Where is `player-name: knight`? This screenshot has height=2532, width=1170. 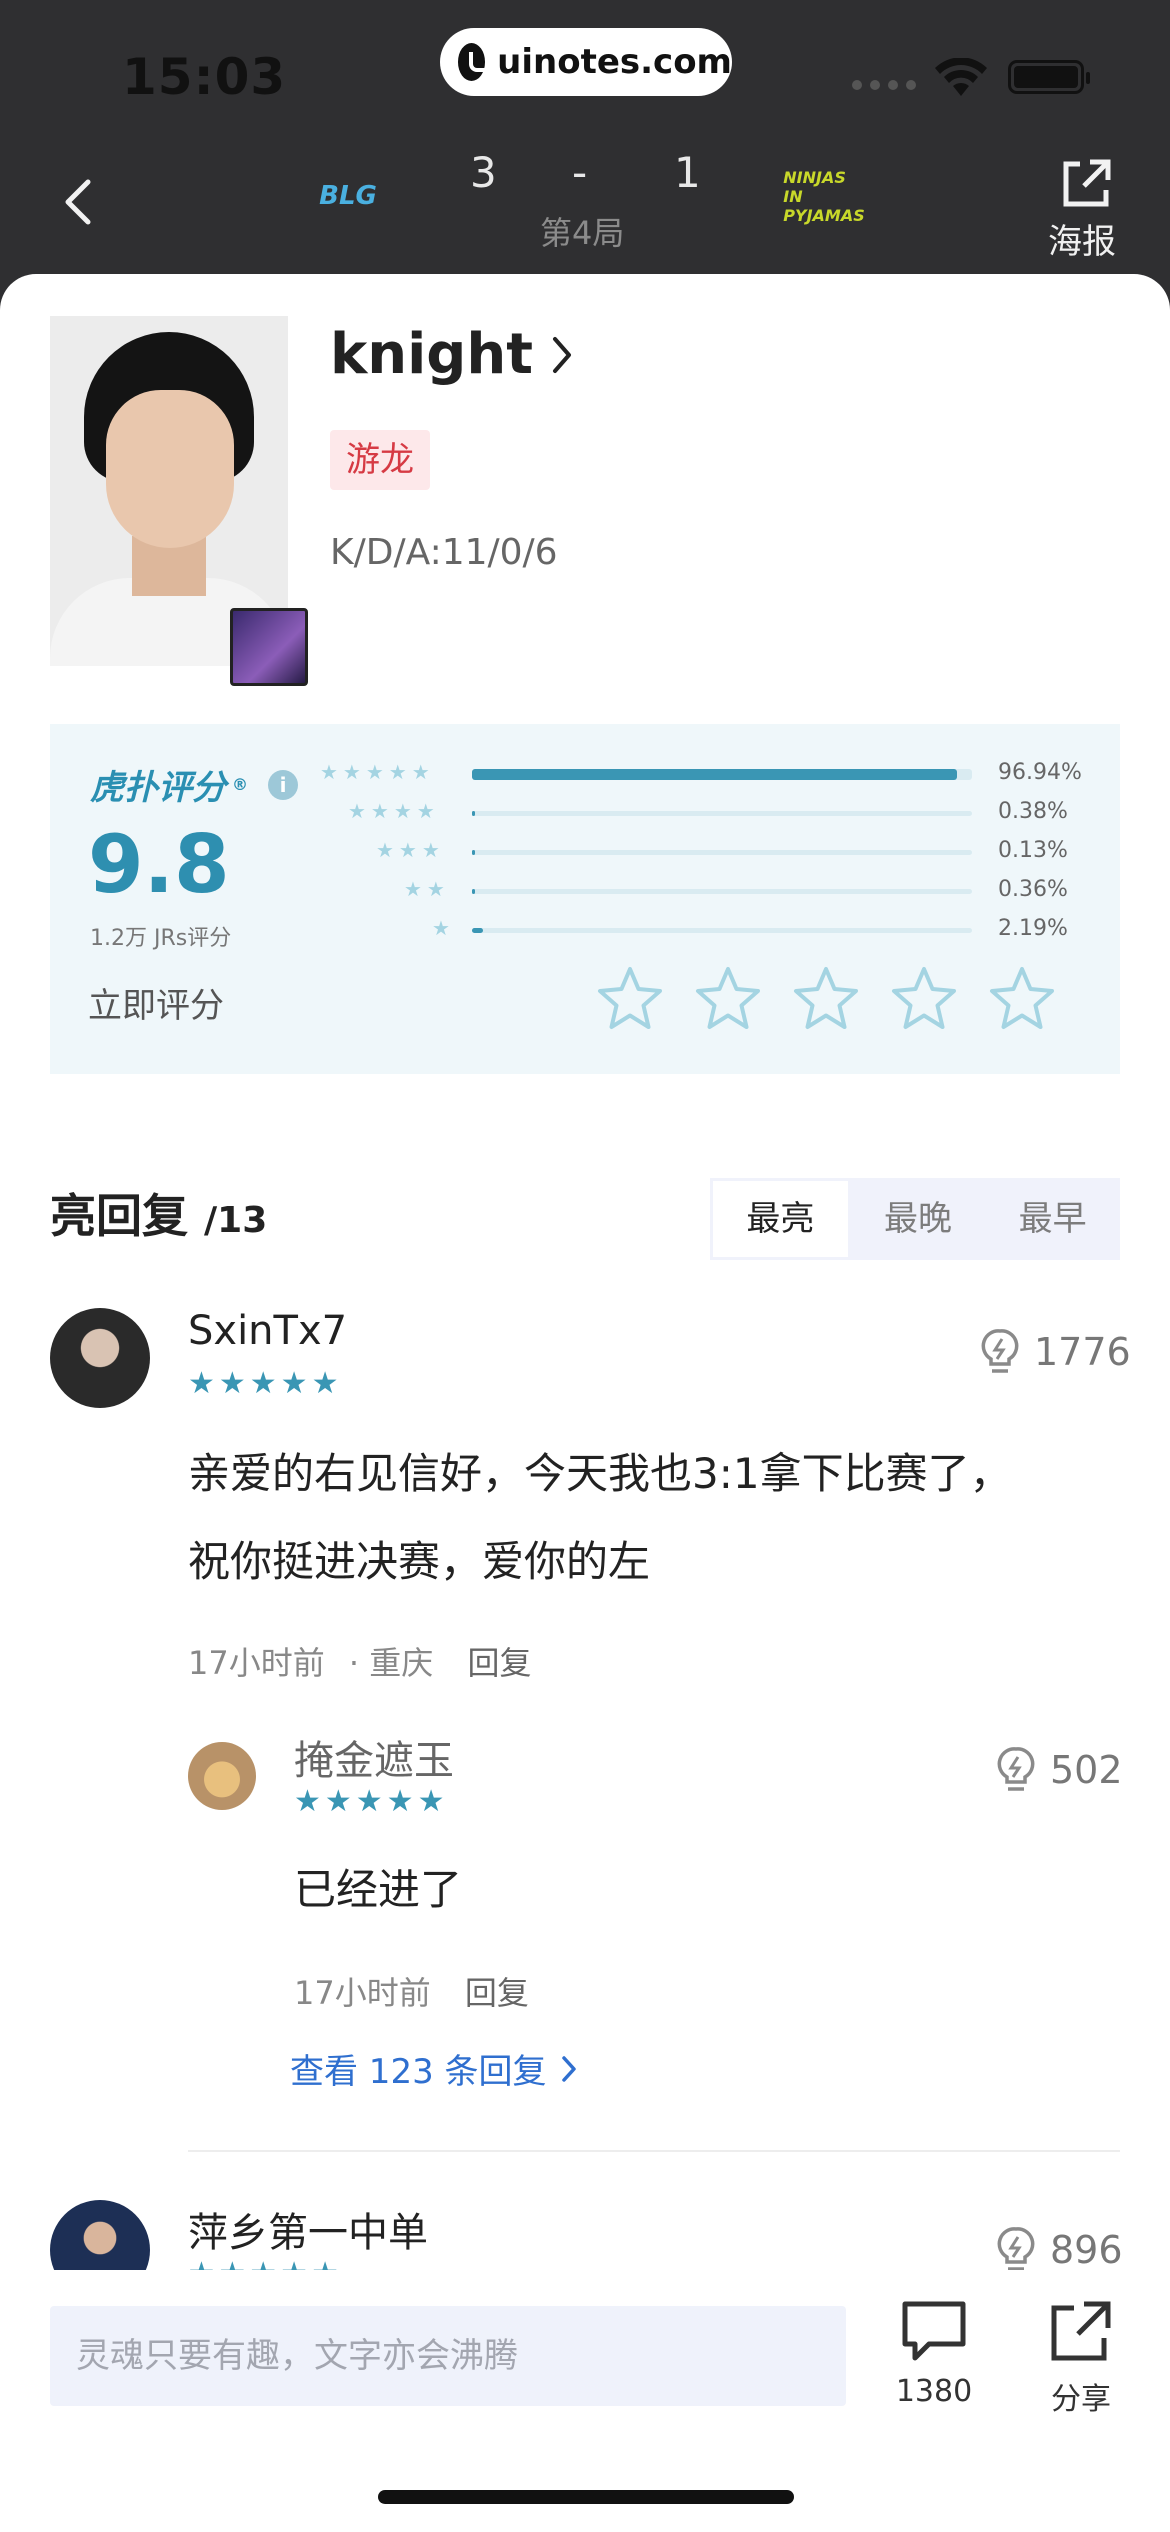
player-name: knight is located at coordinates (432, 354).